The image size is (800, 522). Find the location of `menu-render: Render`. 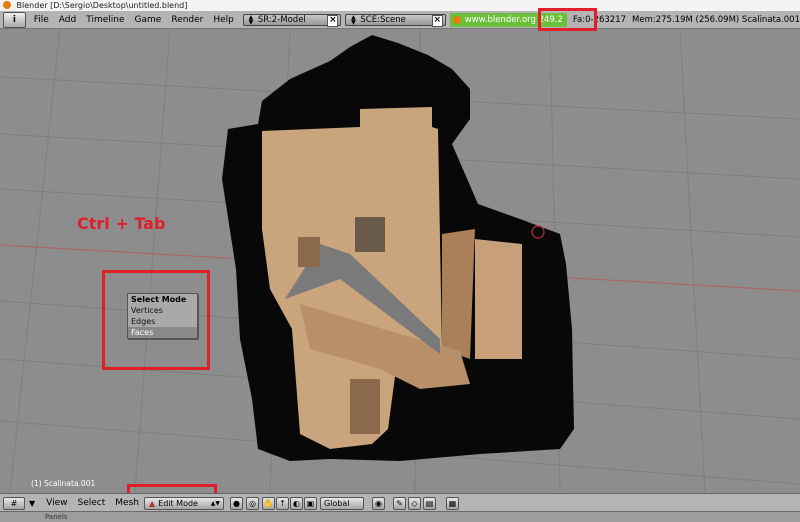

menu-render: Render is located at coordinates (187, 20).